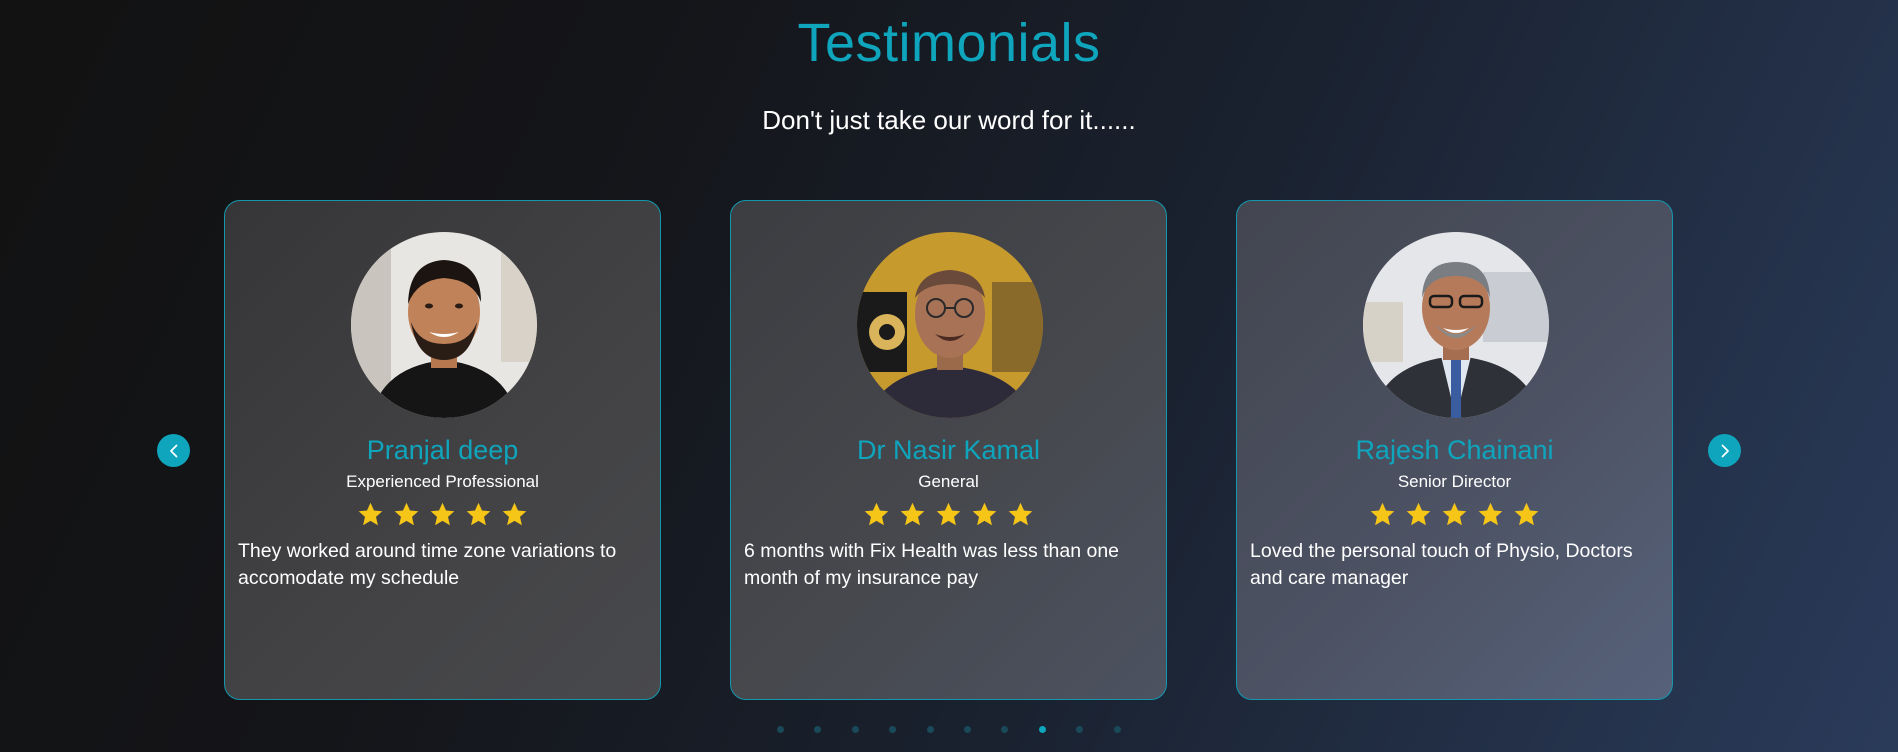 Image resolution: width=1898 pixels, height=752 pixels. Describe the element at coordinates (1454, 481) in the screenshot. I see `testimonial-role: Senior Director` at that location.